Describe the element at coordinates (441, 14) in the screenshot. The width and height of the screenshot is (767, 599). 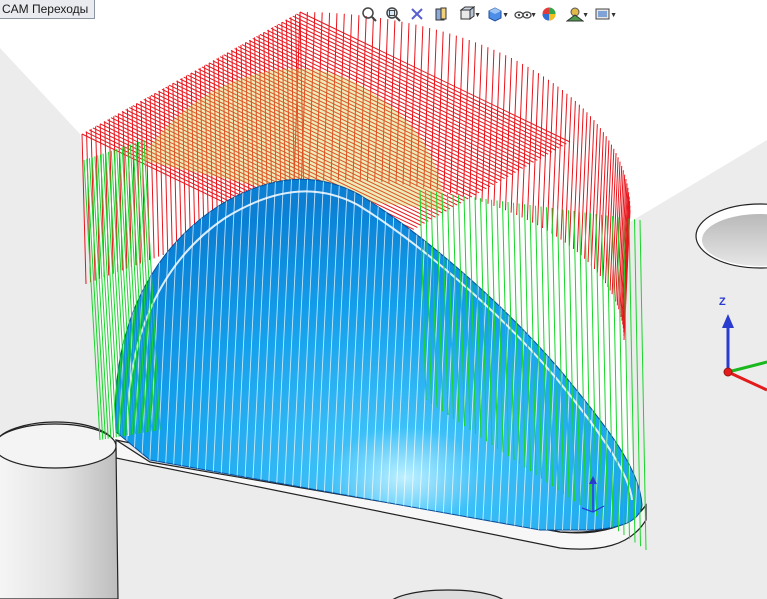
I see `section-view-icon` at that location.